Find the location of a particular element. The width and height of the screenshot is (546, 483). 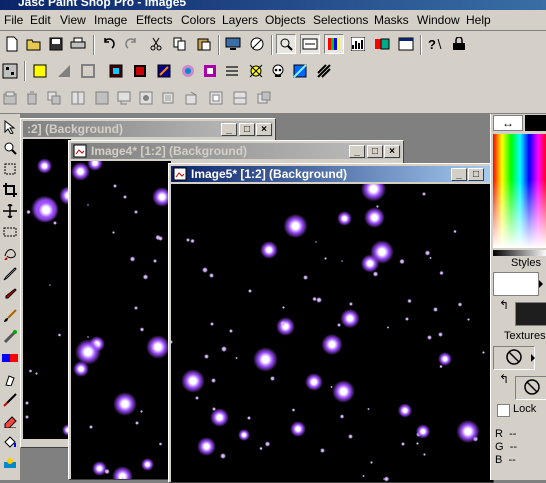

menu-file: File is located at coordinates (13, 20).